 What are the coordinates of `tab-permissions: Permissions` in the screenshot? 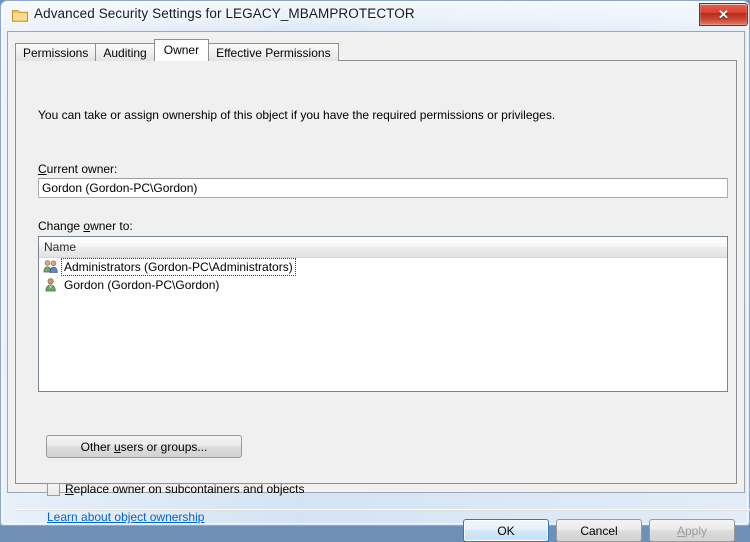 It's located at (56, 52).